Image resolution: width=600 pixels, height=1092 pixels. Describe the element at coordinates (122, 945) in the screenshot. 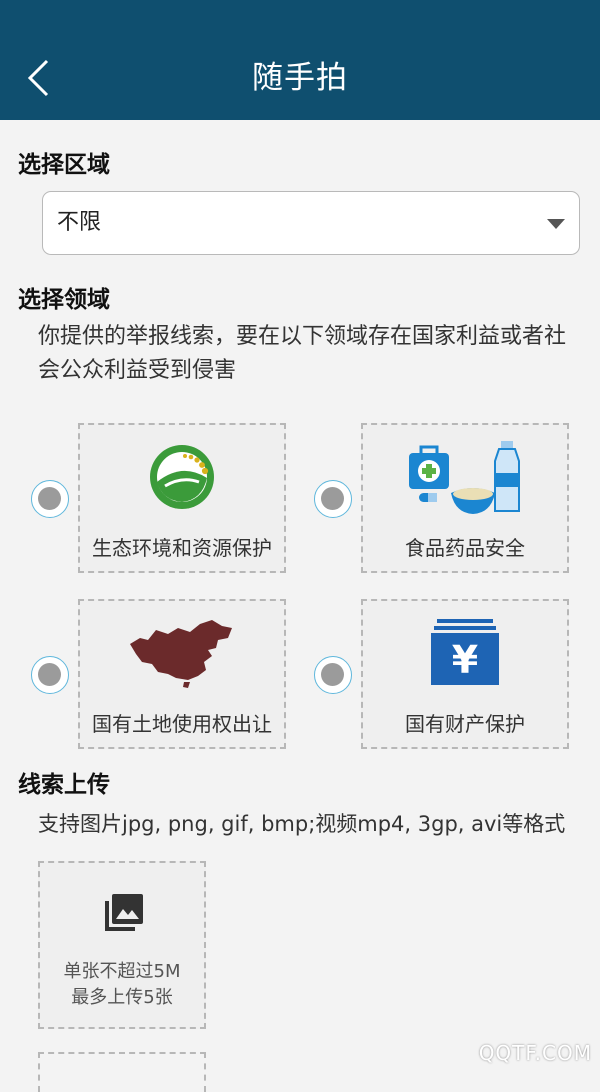

I see `upload-box: 单张不超过5M 最多上传5张` at that location.